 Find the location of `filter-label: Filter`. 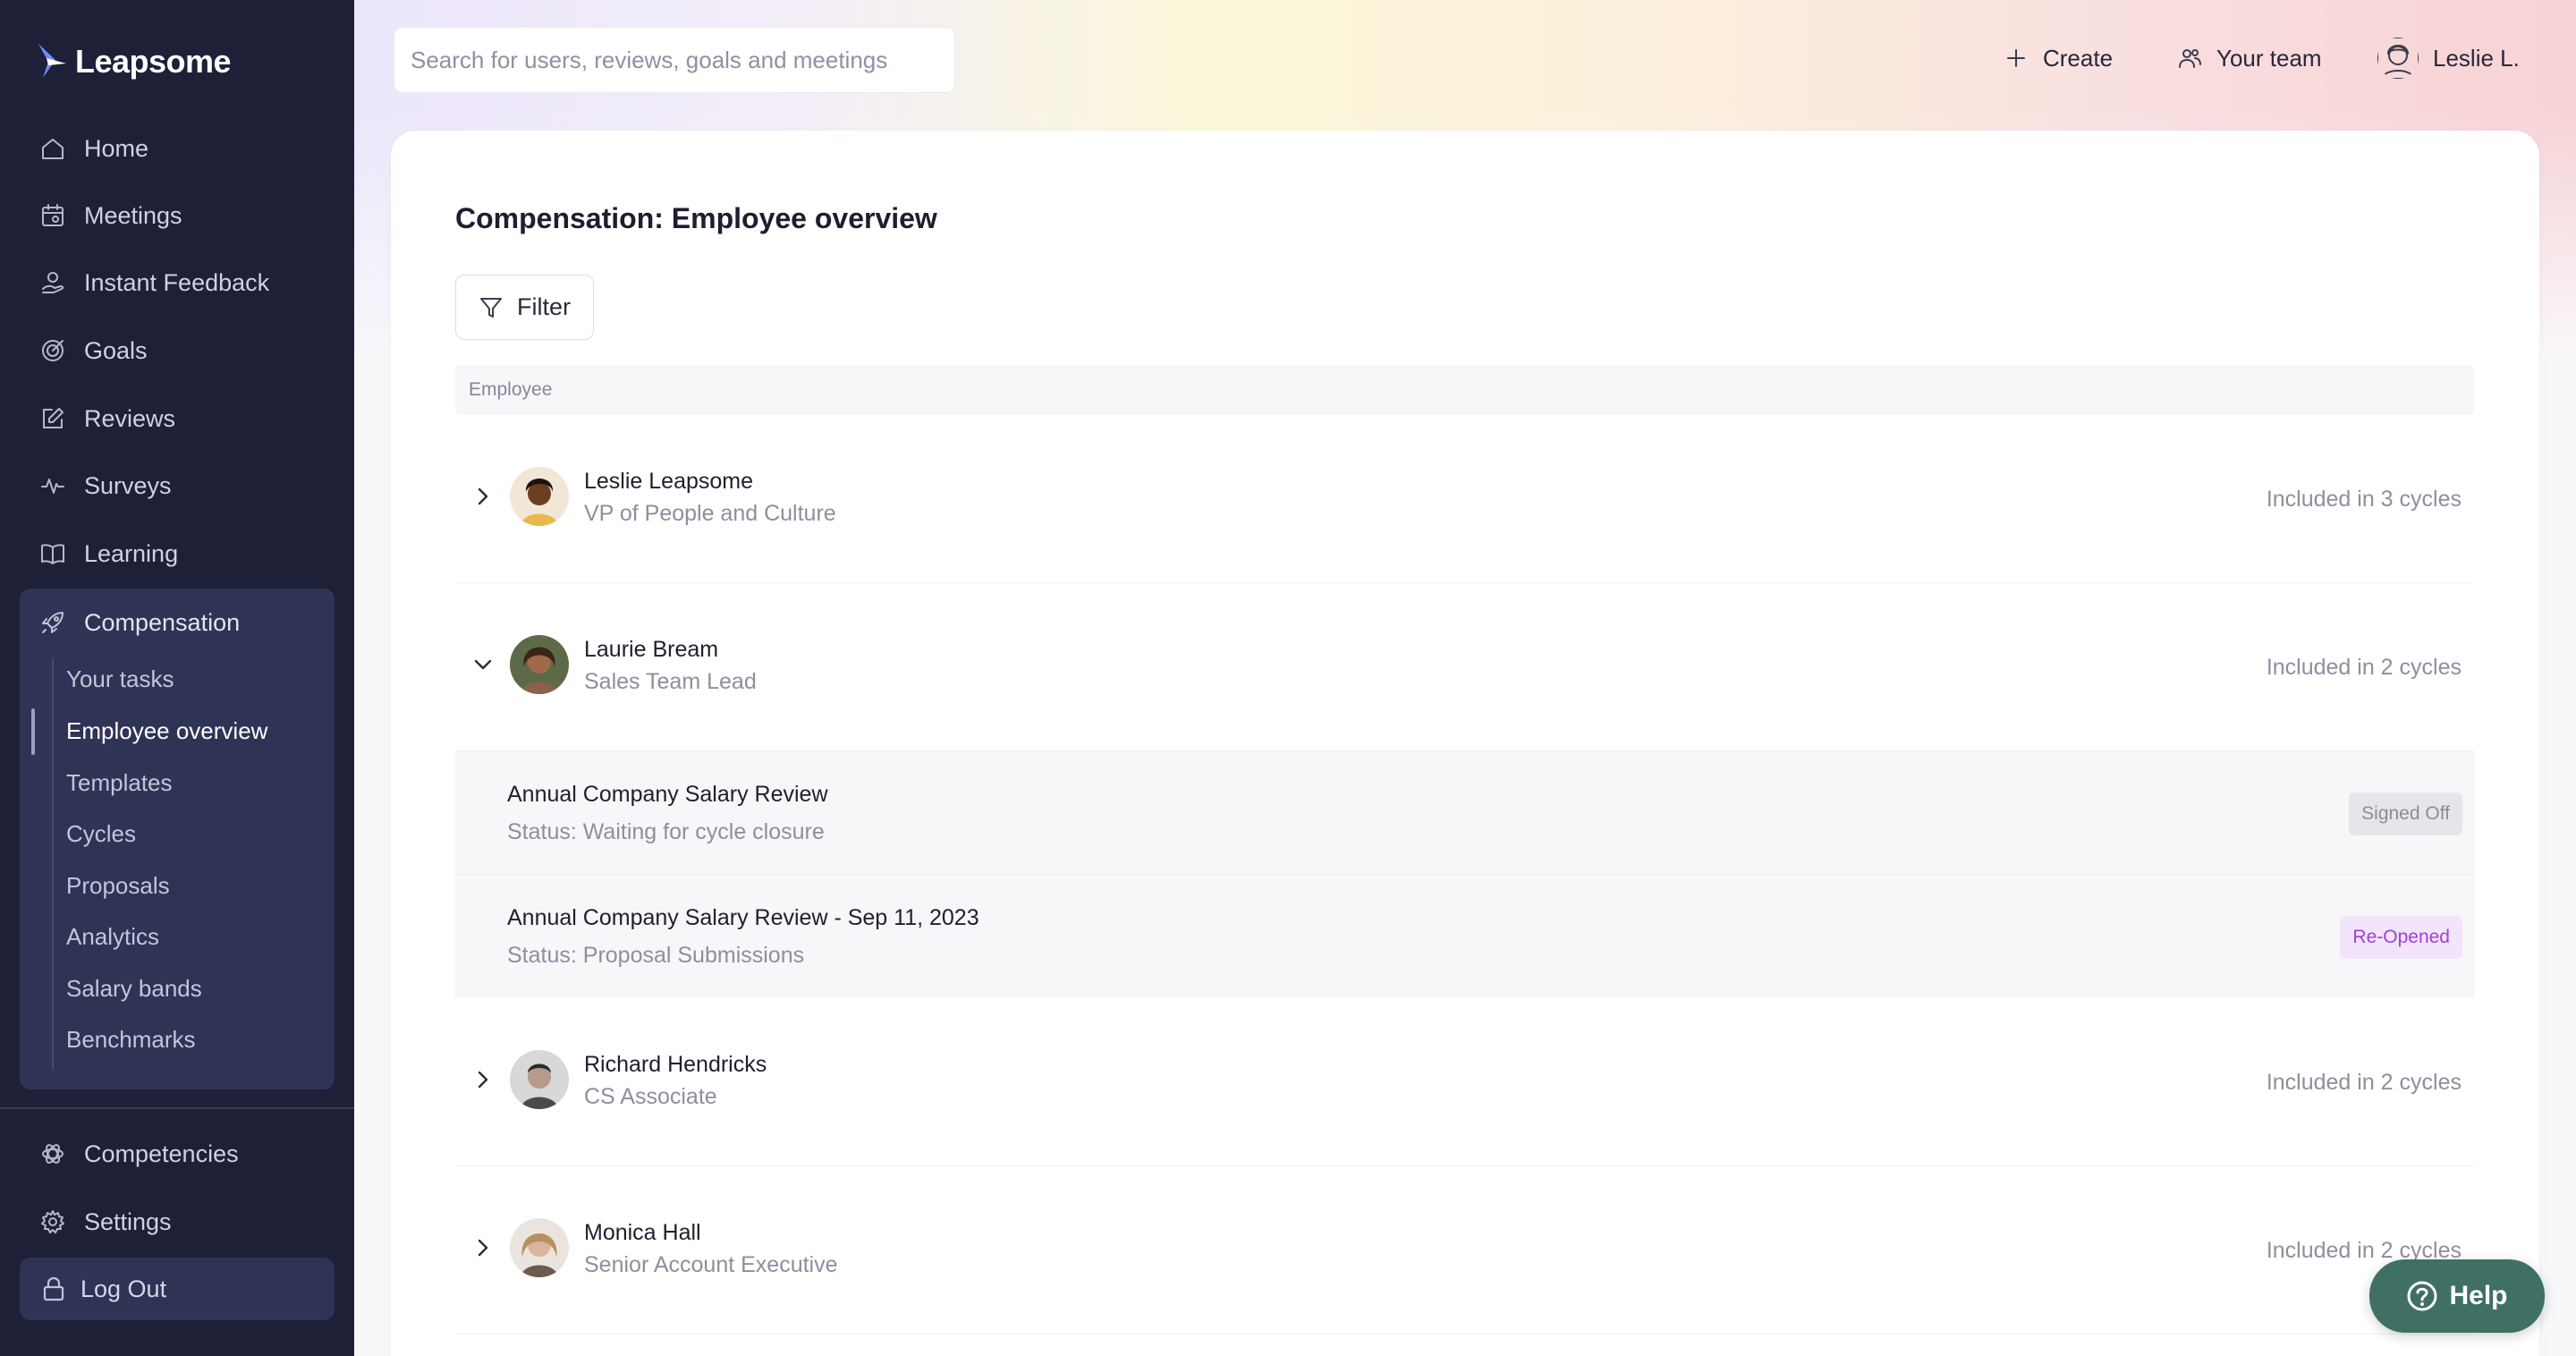

filter-label: Filter is located at coordinates (544, 307).